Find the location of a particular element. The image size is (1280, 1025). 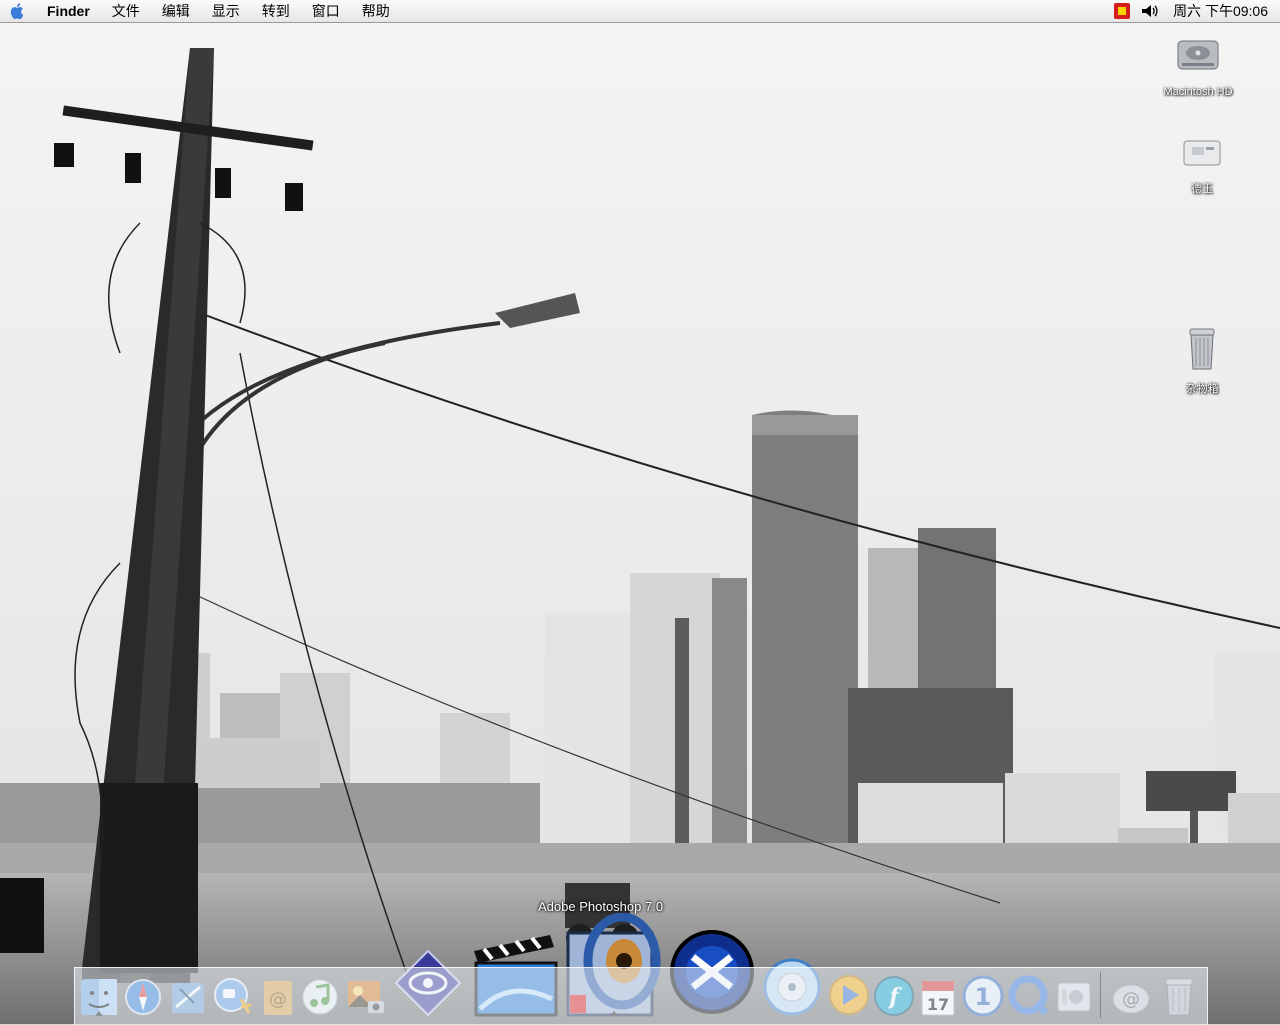

desktop-icon-label: 杂物箱 is located at coordinates (1202, 389).